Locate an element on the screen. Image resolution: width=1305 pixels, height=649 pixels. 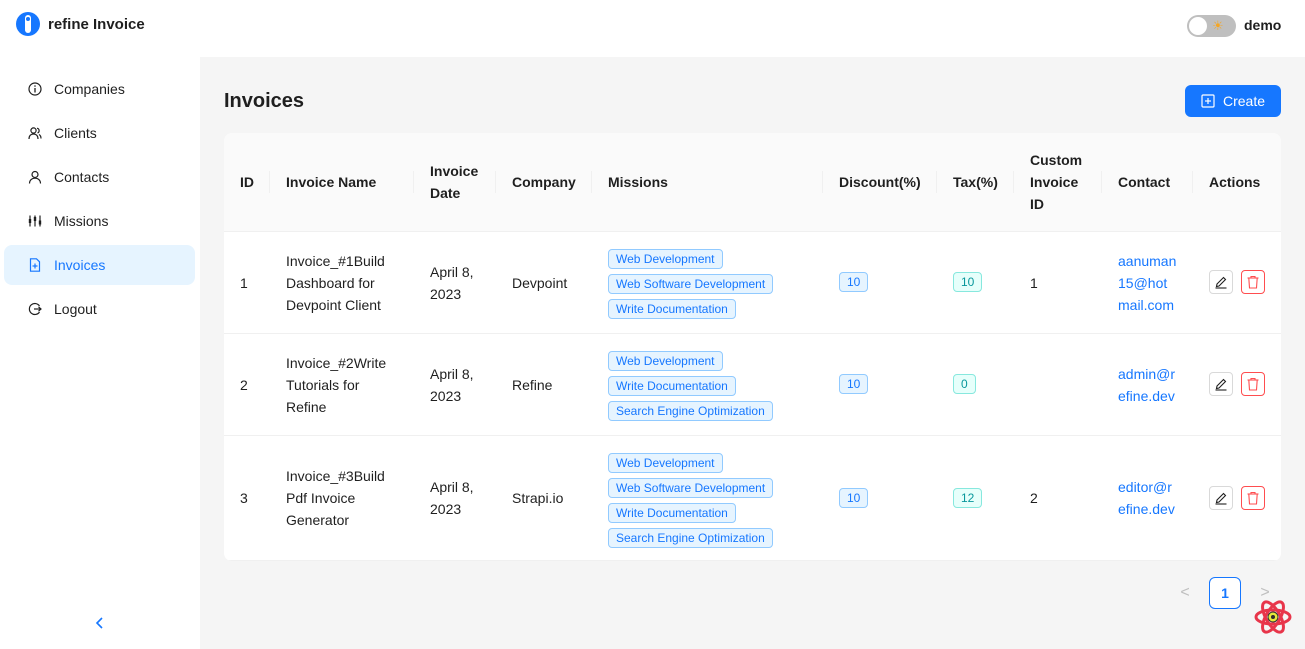
refine-logo-icon is located at coordinates (28, 24).